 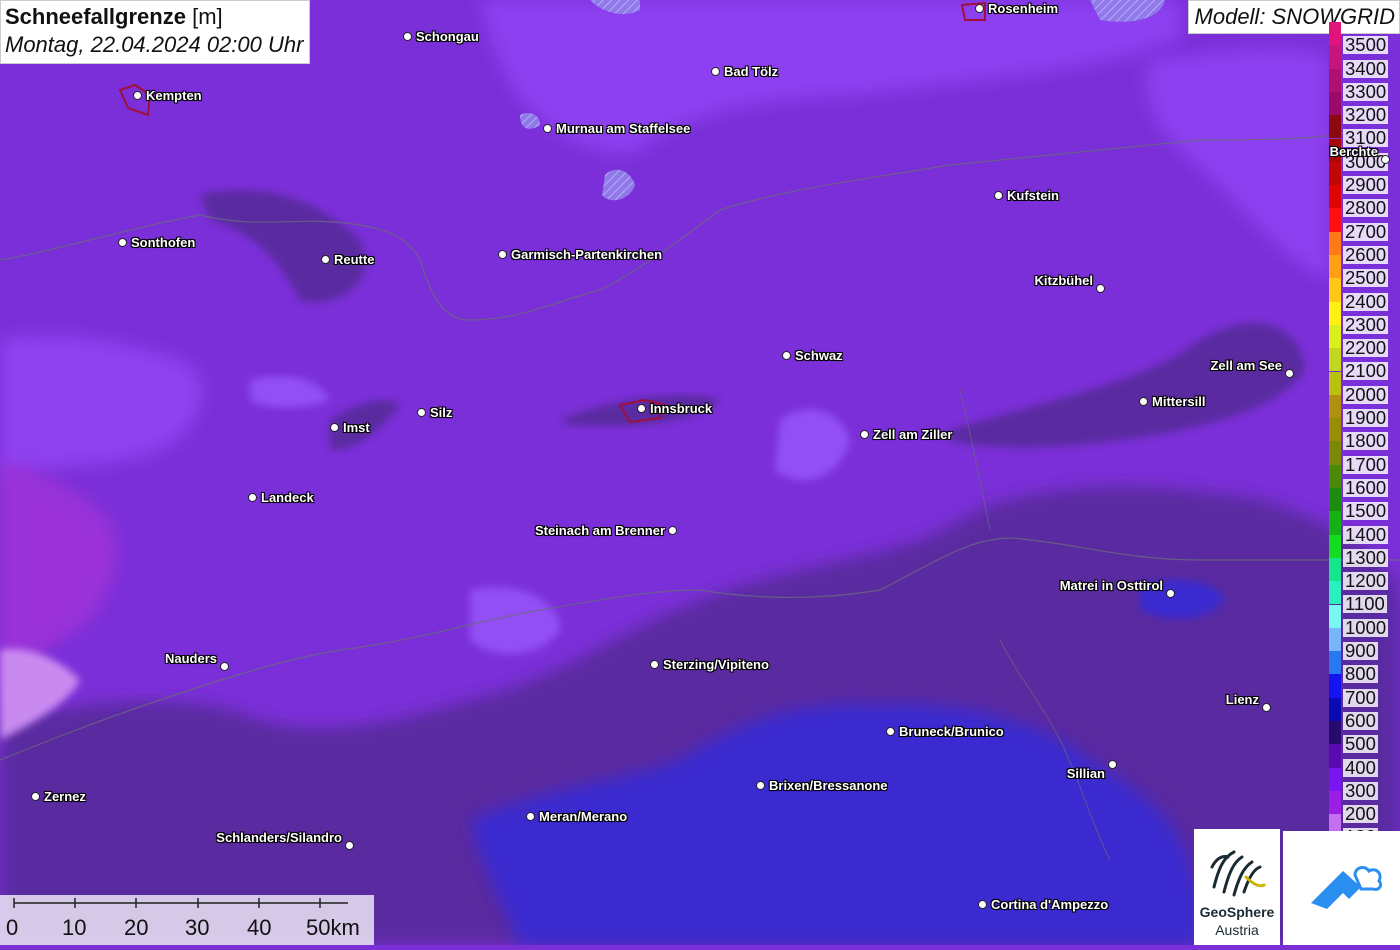 I want to click on legend-row: 3400, so click(x=1364, y=61).